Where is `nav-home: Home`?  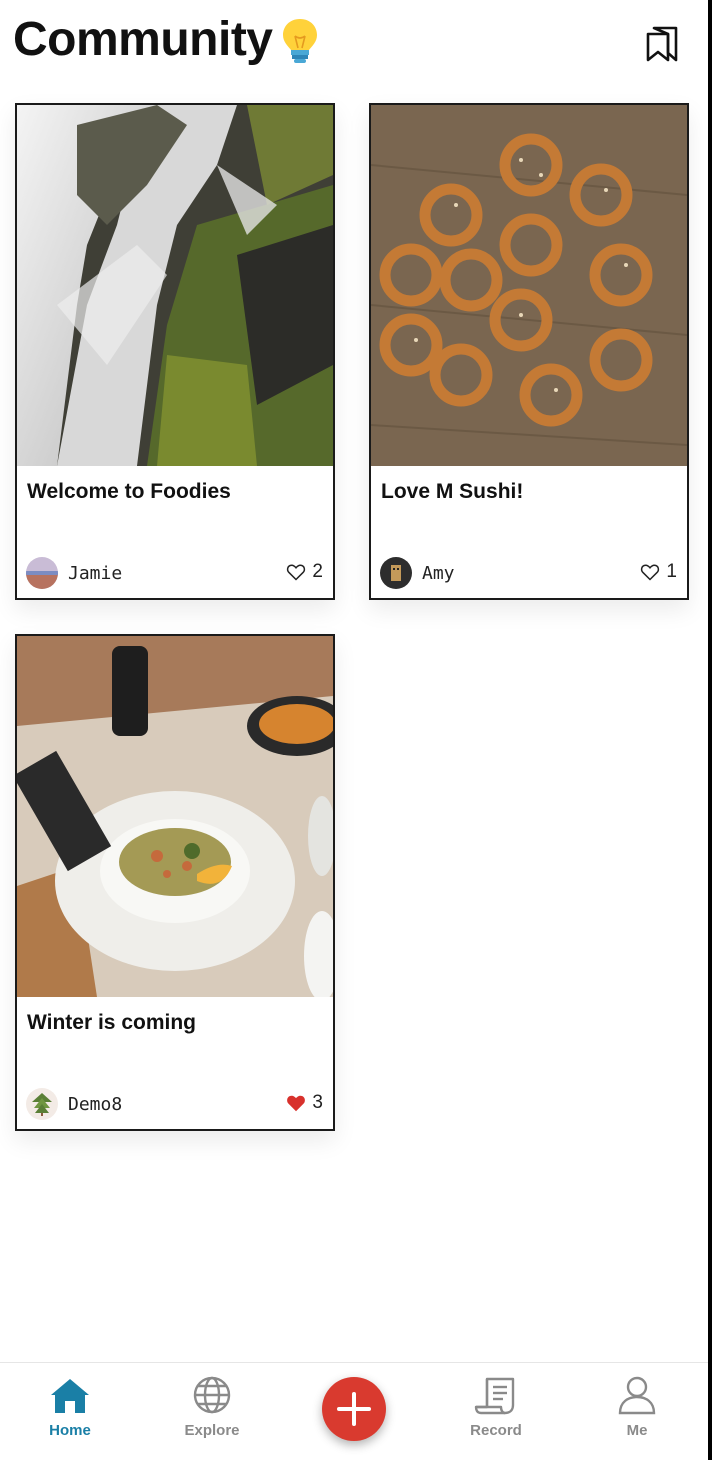 nav-home: Home is located at coordinates (70, 1407).